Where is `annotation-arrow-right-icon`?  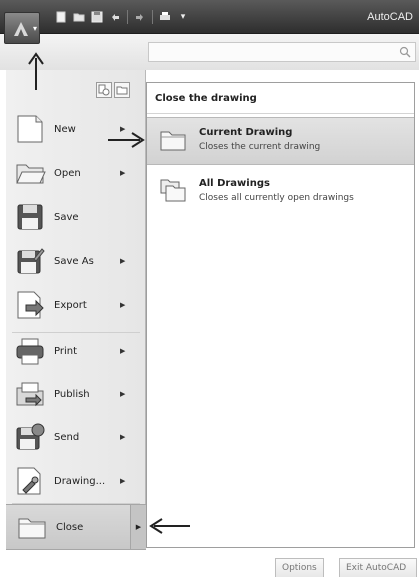
annotation-arrow-right-icon is located at coordinates (126, 140).